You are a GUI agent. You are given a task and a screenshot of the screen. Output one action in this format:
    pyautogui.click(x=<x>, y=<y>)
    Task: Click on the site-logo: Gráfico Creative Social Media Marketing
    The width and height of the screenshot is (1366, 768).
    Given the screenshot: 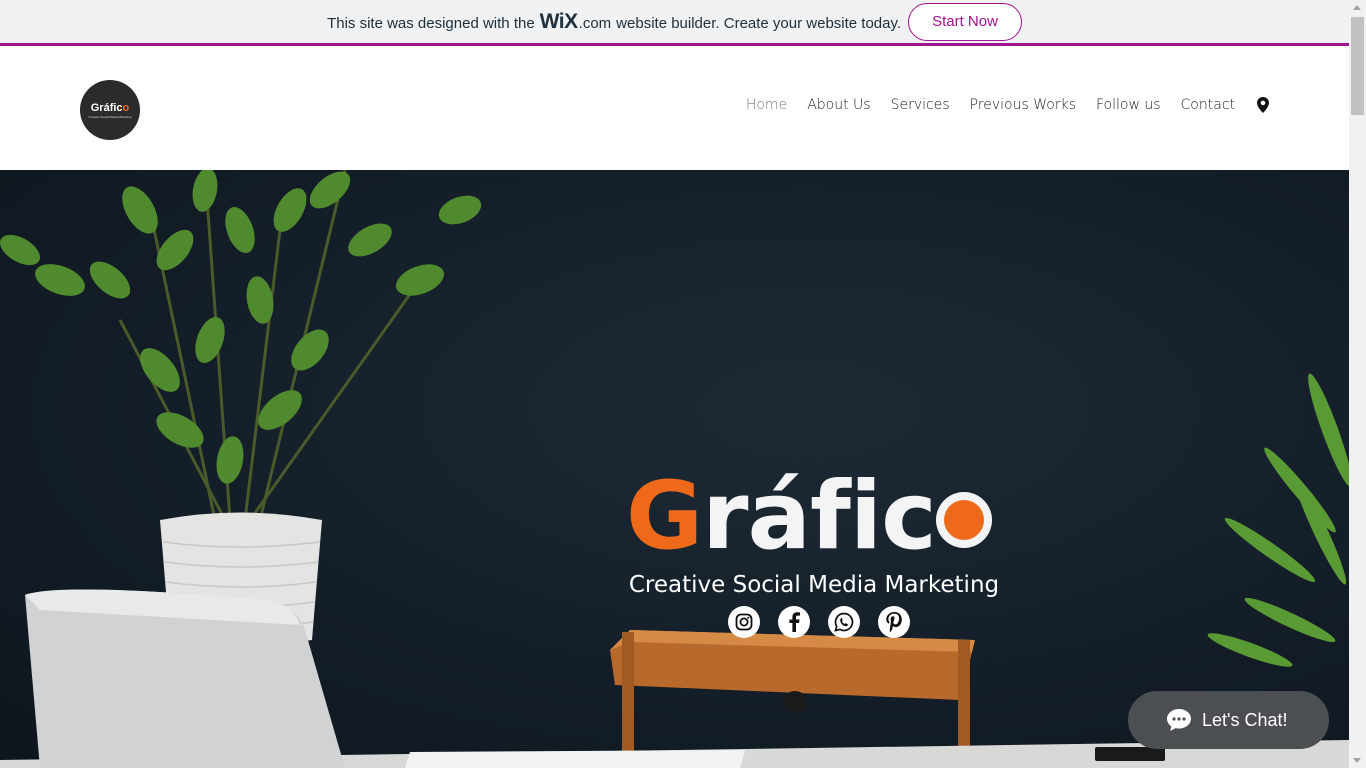 What is the action you would take?
    pyautogui.click(x=110, y=110)
    